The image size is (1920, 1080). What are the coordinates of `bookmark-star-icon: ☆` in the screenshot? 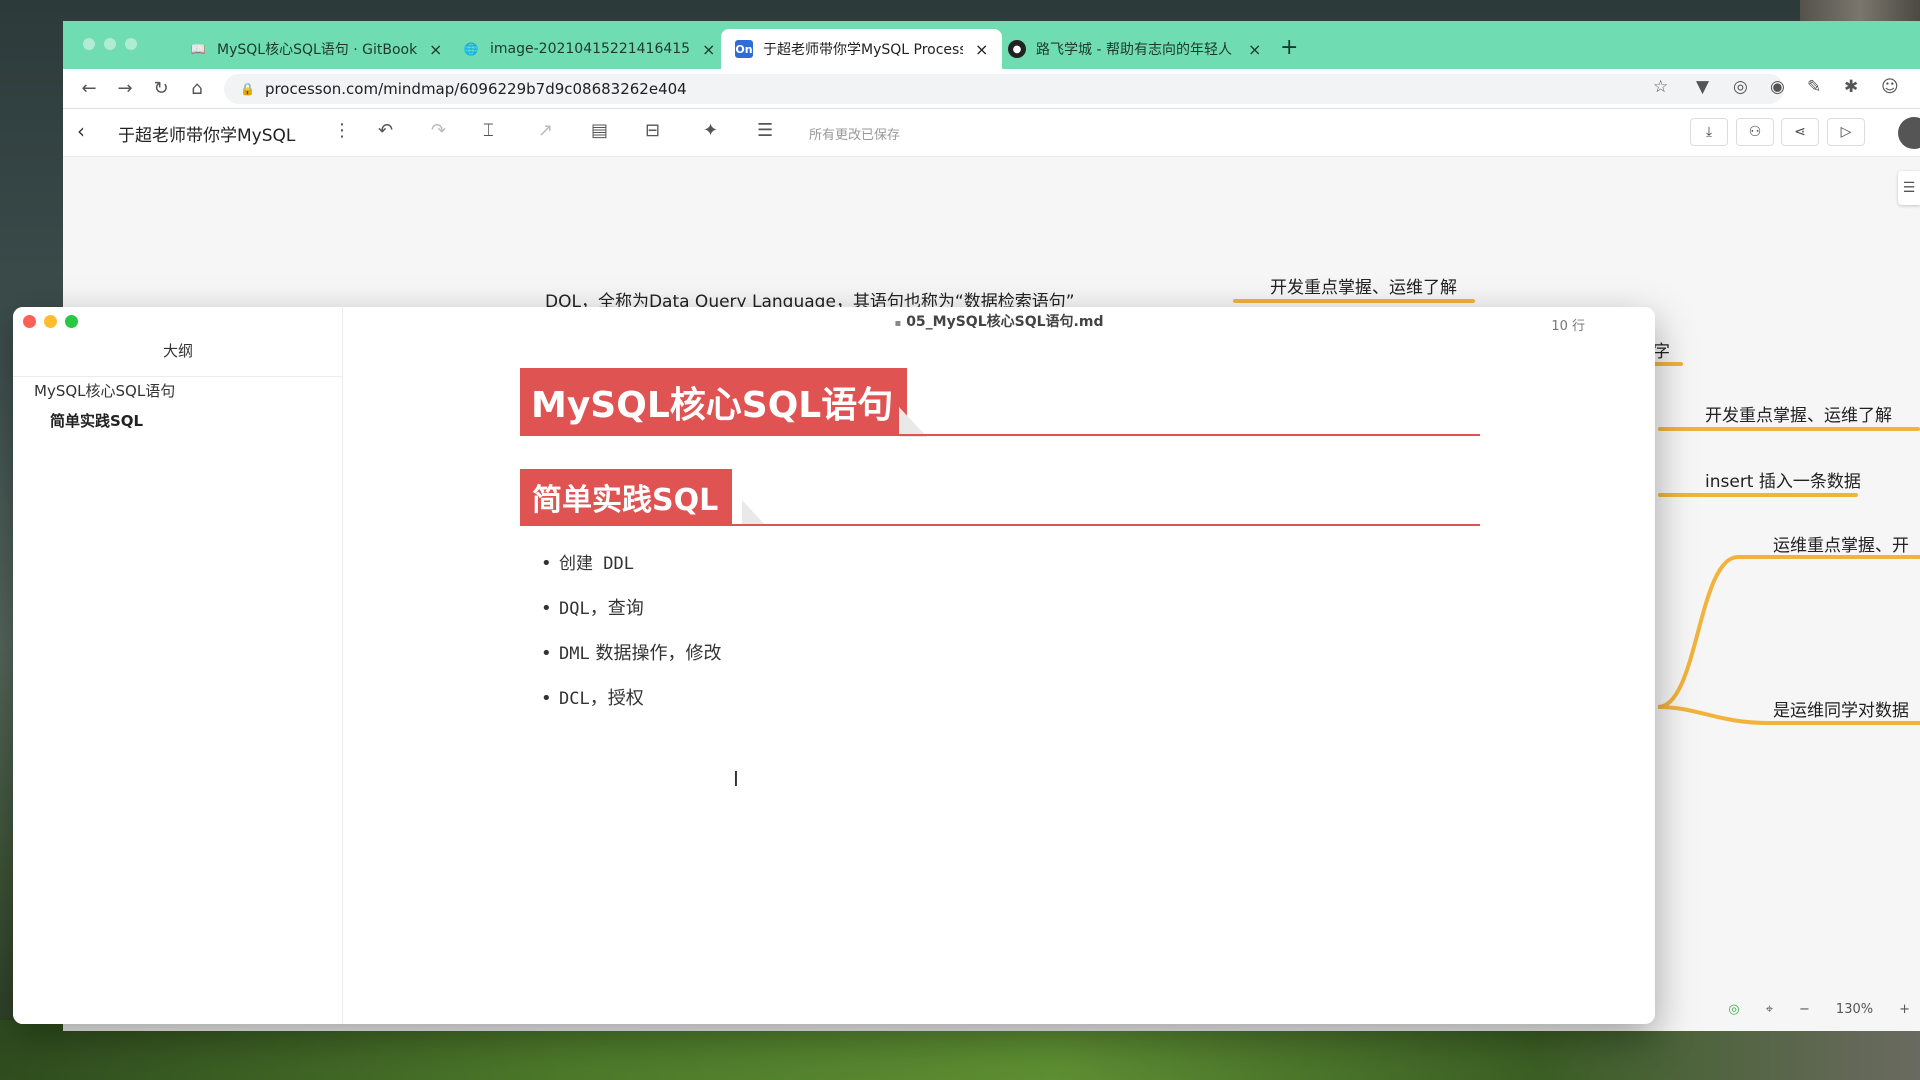 It's located at (1660, 87).